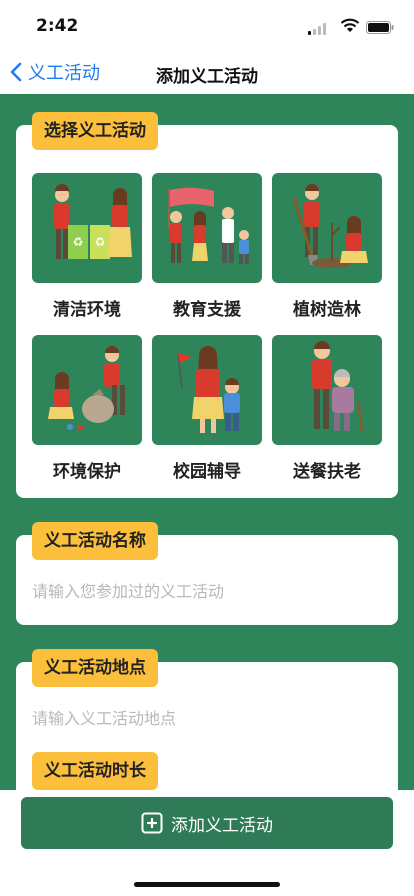 This screenshot has width=414, height=896. I want to click on recycling-illustration-icon: ♻ ♻, so click(87, 228).